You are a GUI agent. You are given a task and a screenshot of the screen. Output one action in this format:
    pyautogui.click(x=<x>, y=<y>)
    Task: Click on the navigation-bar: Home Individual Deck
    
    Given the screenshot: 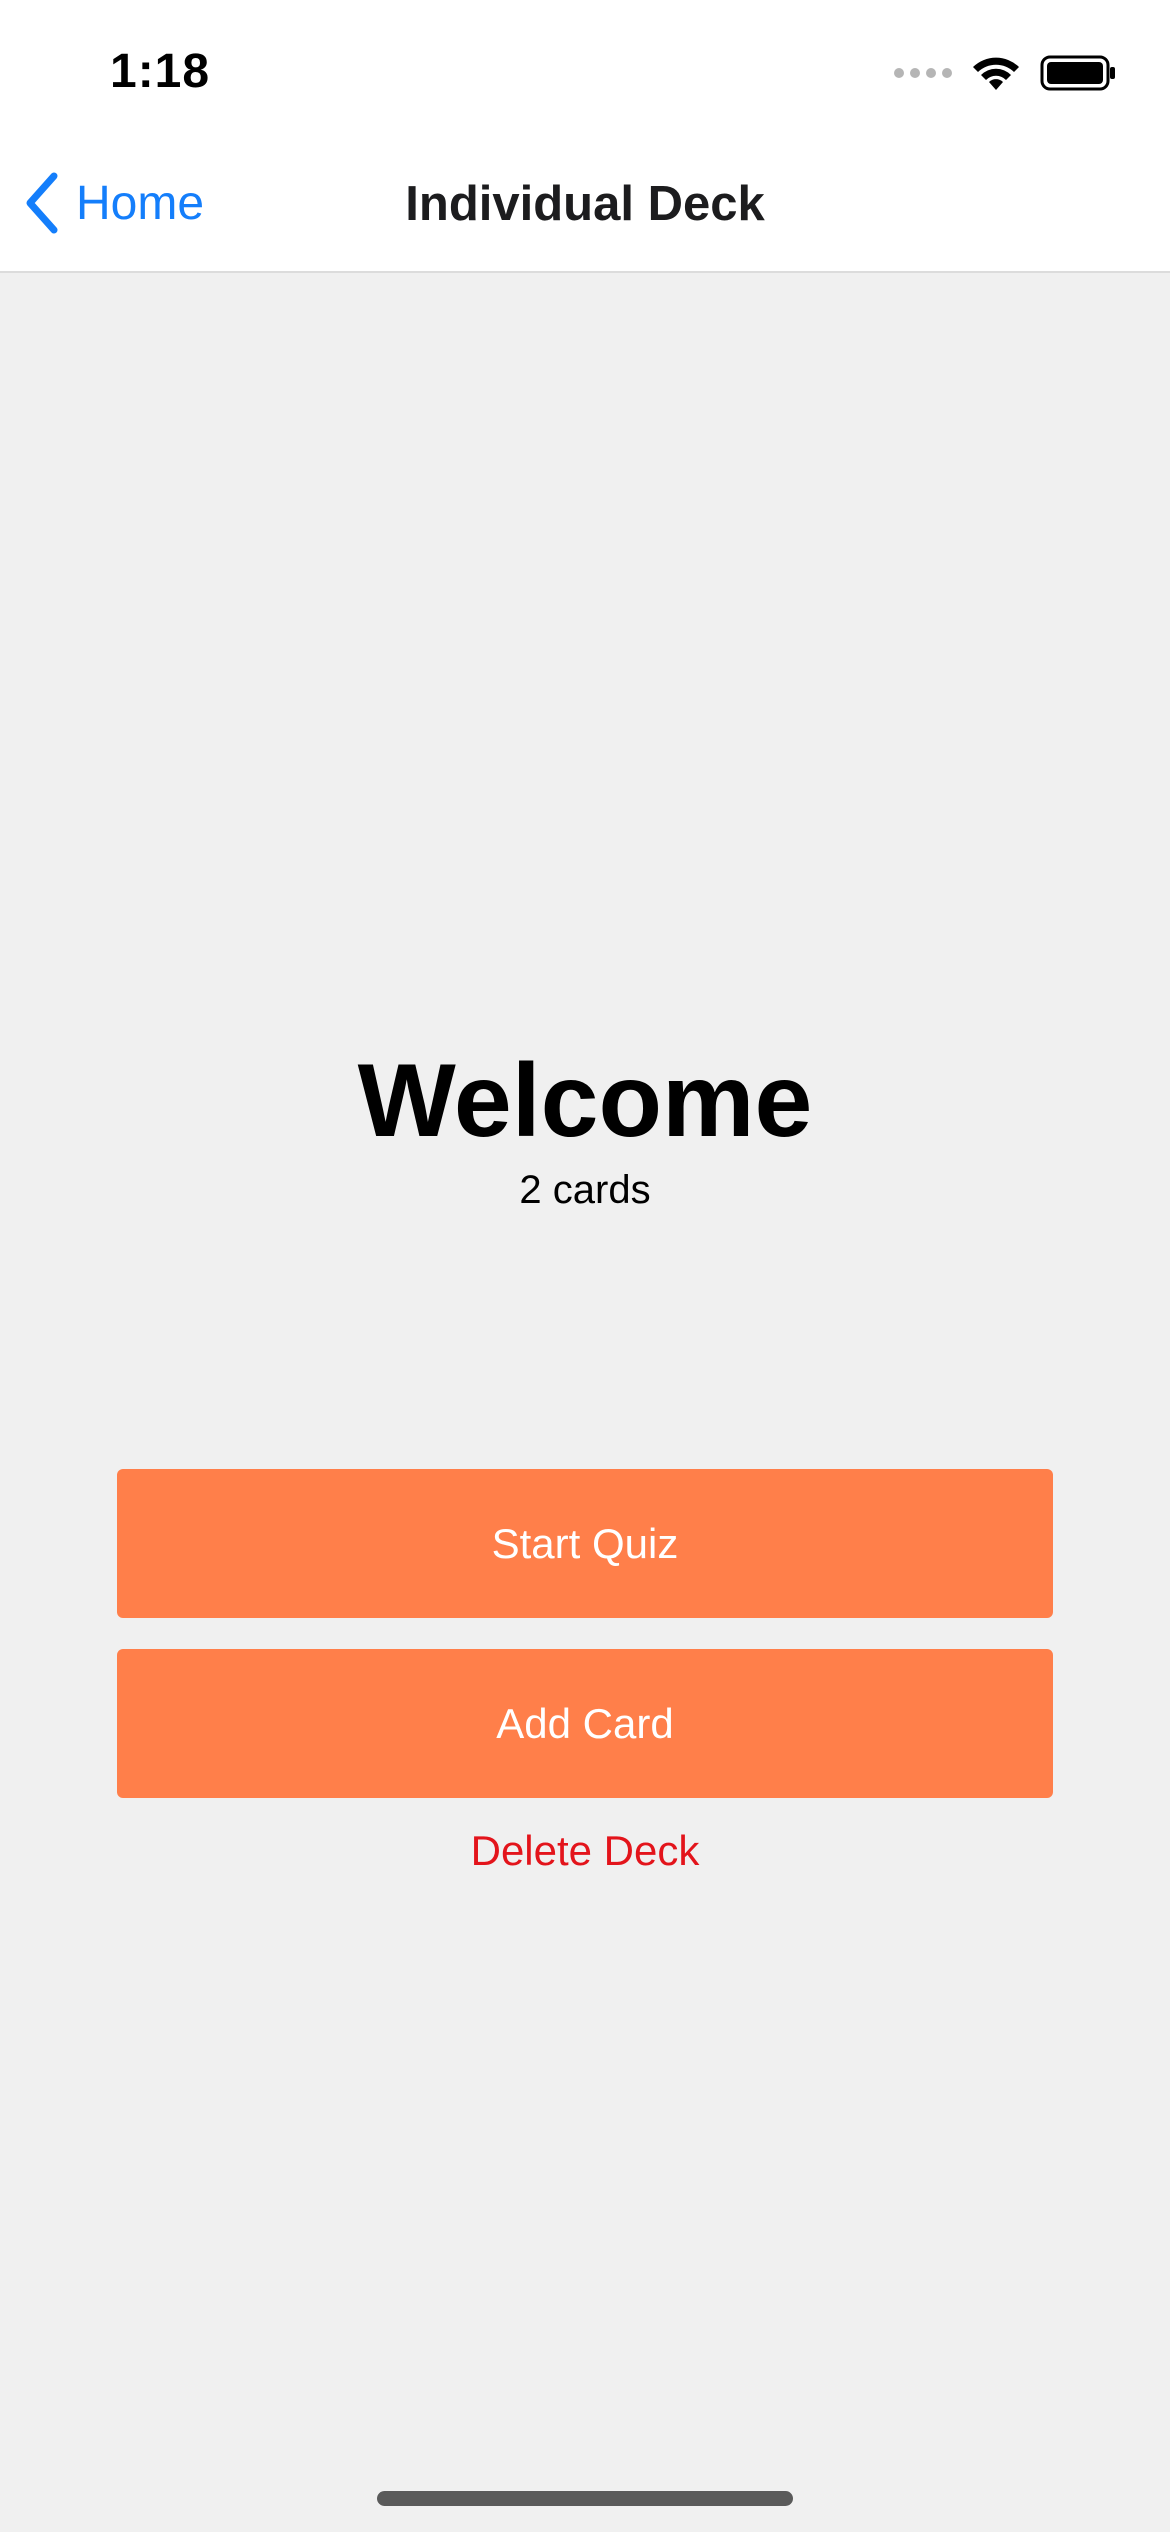 What is the action you would take?
    pyautogui.click(x=585, y=206)
    